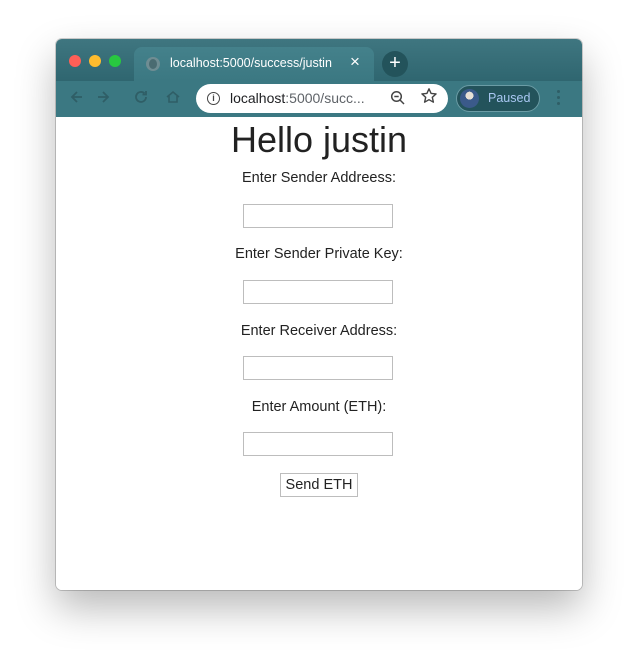 The height and width of the screenshot is (665, 638). I want to click on reload-icon, so click(141, 98).